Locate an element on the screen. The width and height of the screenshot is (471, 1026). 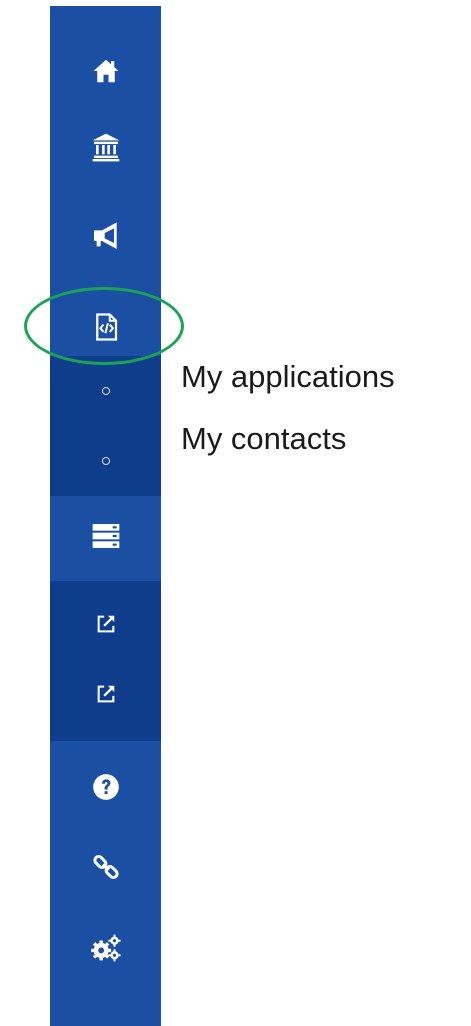
submenu-group is located at coordinates (105, 426).